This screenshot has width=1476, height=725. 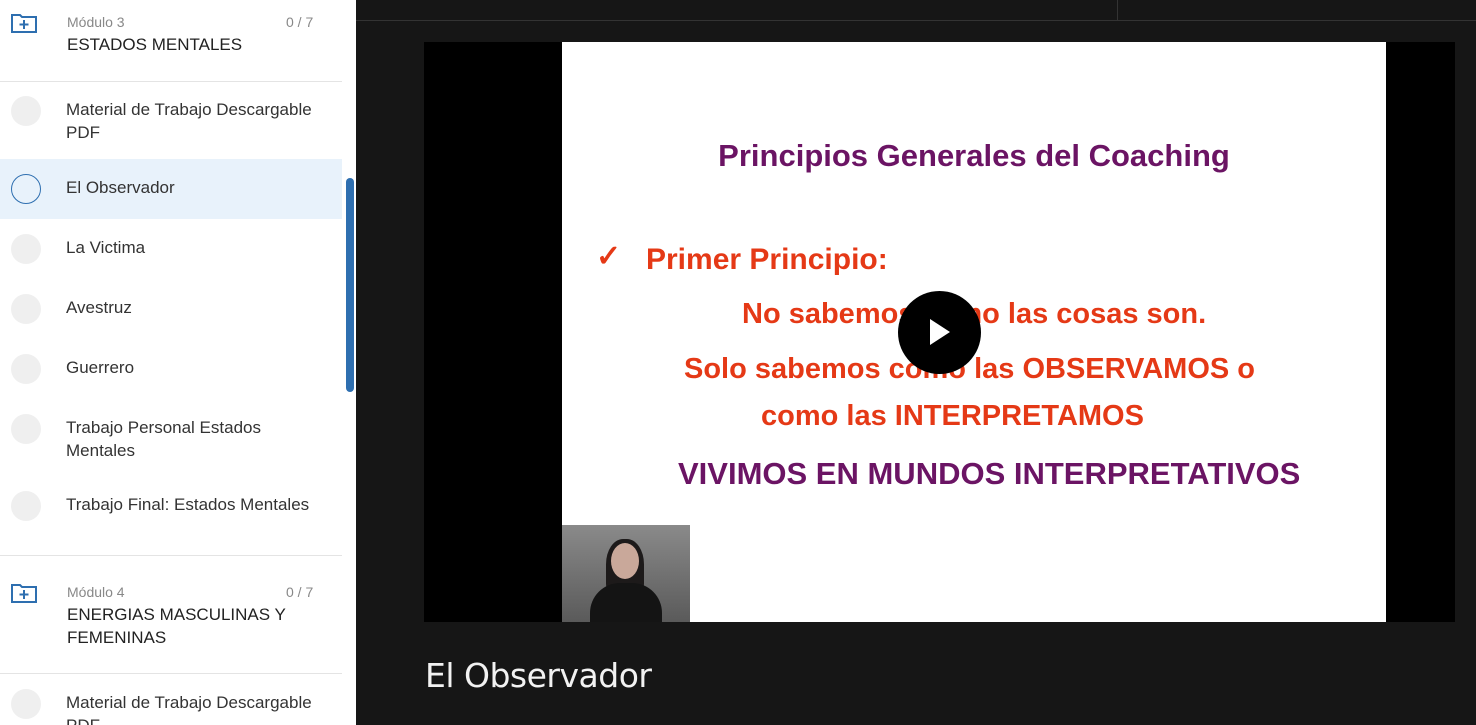 What do you see at coordinates (974, 155) in the screenshot?
I see `slide-title: Principios Generales del Coaching` at bounding box center [974, 155].